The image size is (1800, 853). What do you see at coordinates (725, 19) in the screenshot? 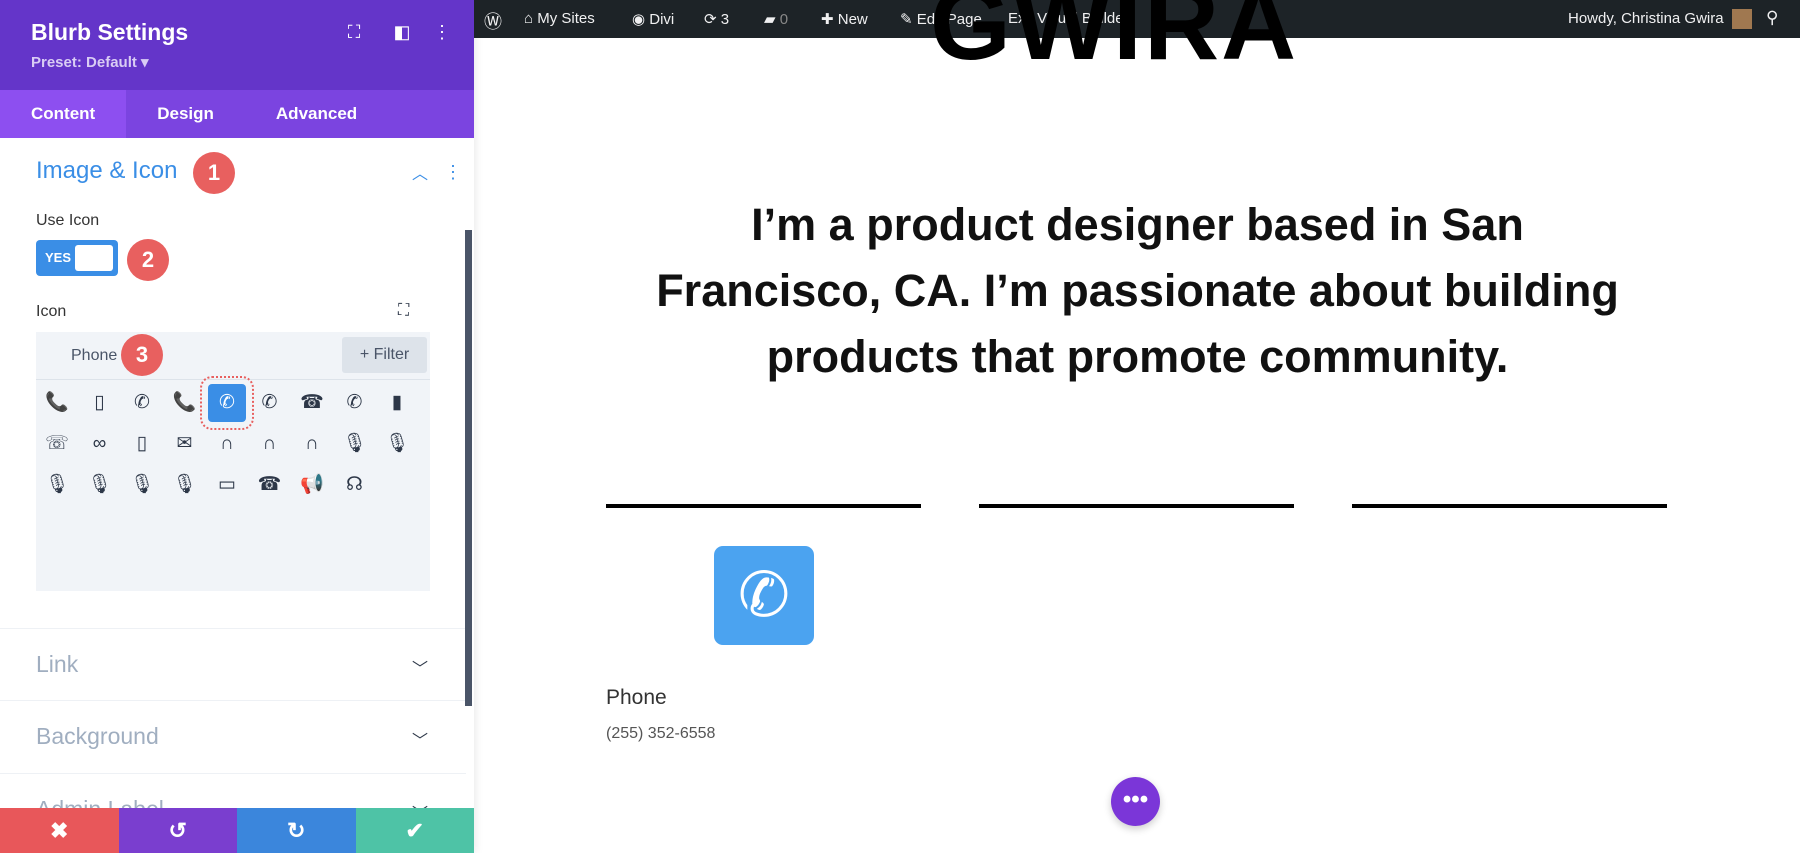
I see `updates-count: 3` at bounding box center [725, 19].